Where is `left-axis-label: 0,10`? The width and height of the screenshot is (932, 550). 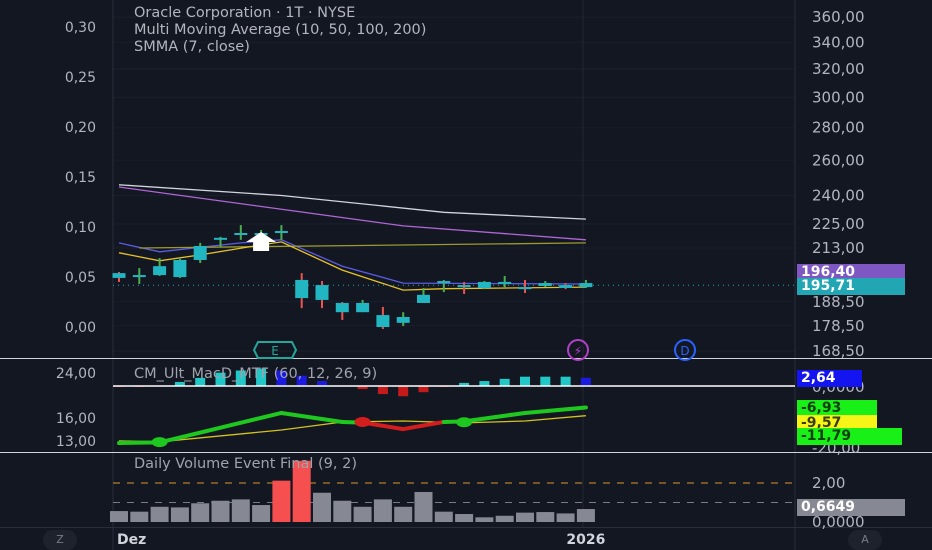
left-axis-label: 0,10 is located at coordinates (80, 228).